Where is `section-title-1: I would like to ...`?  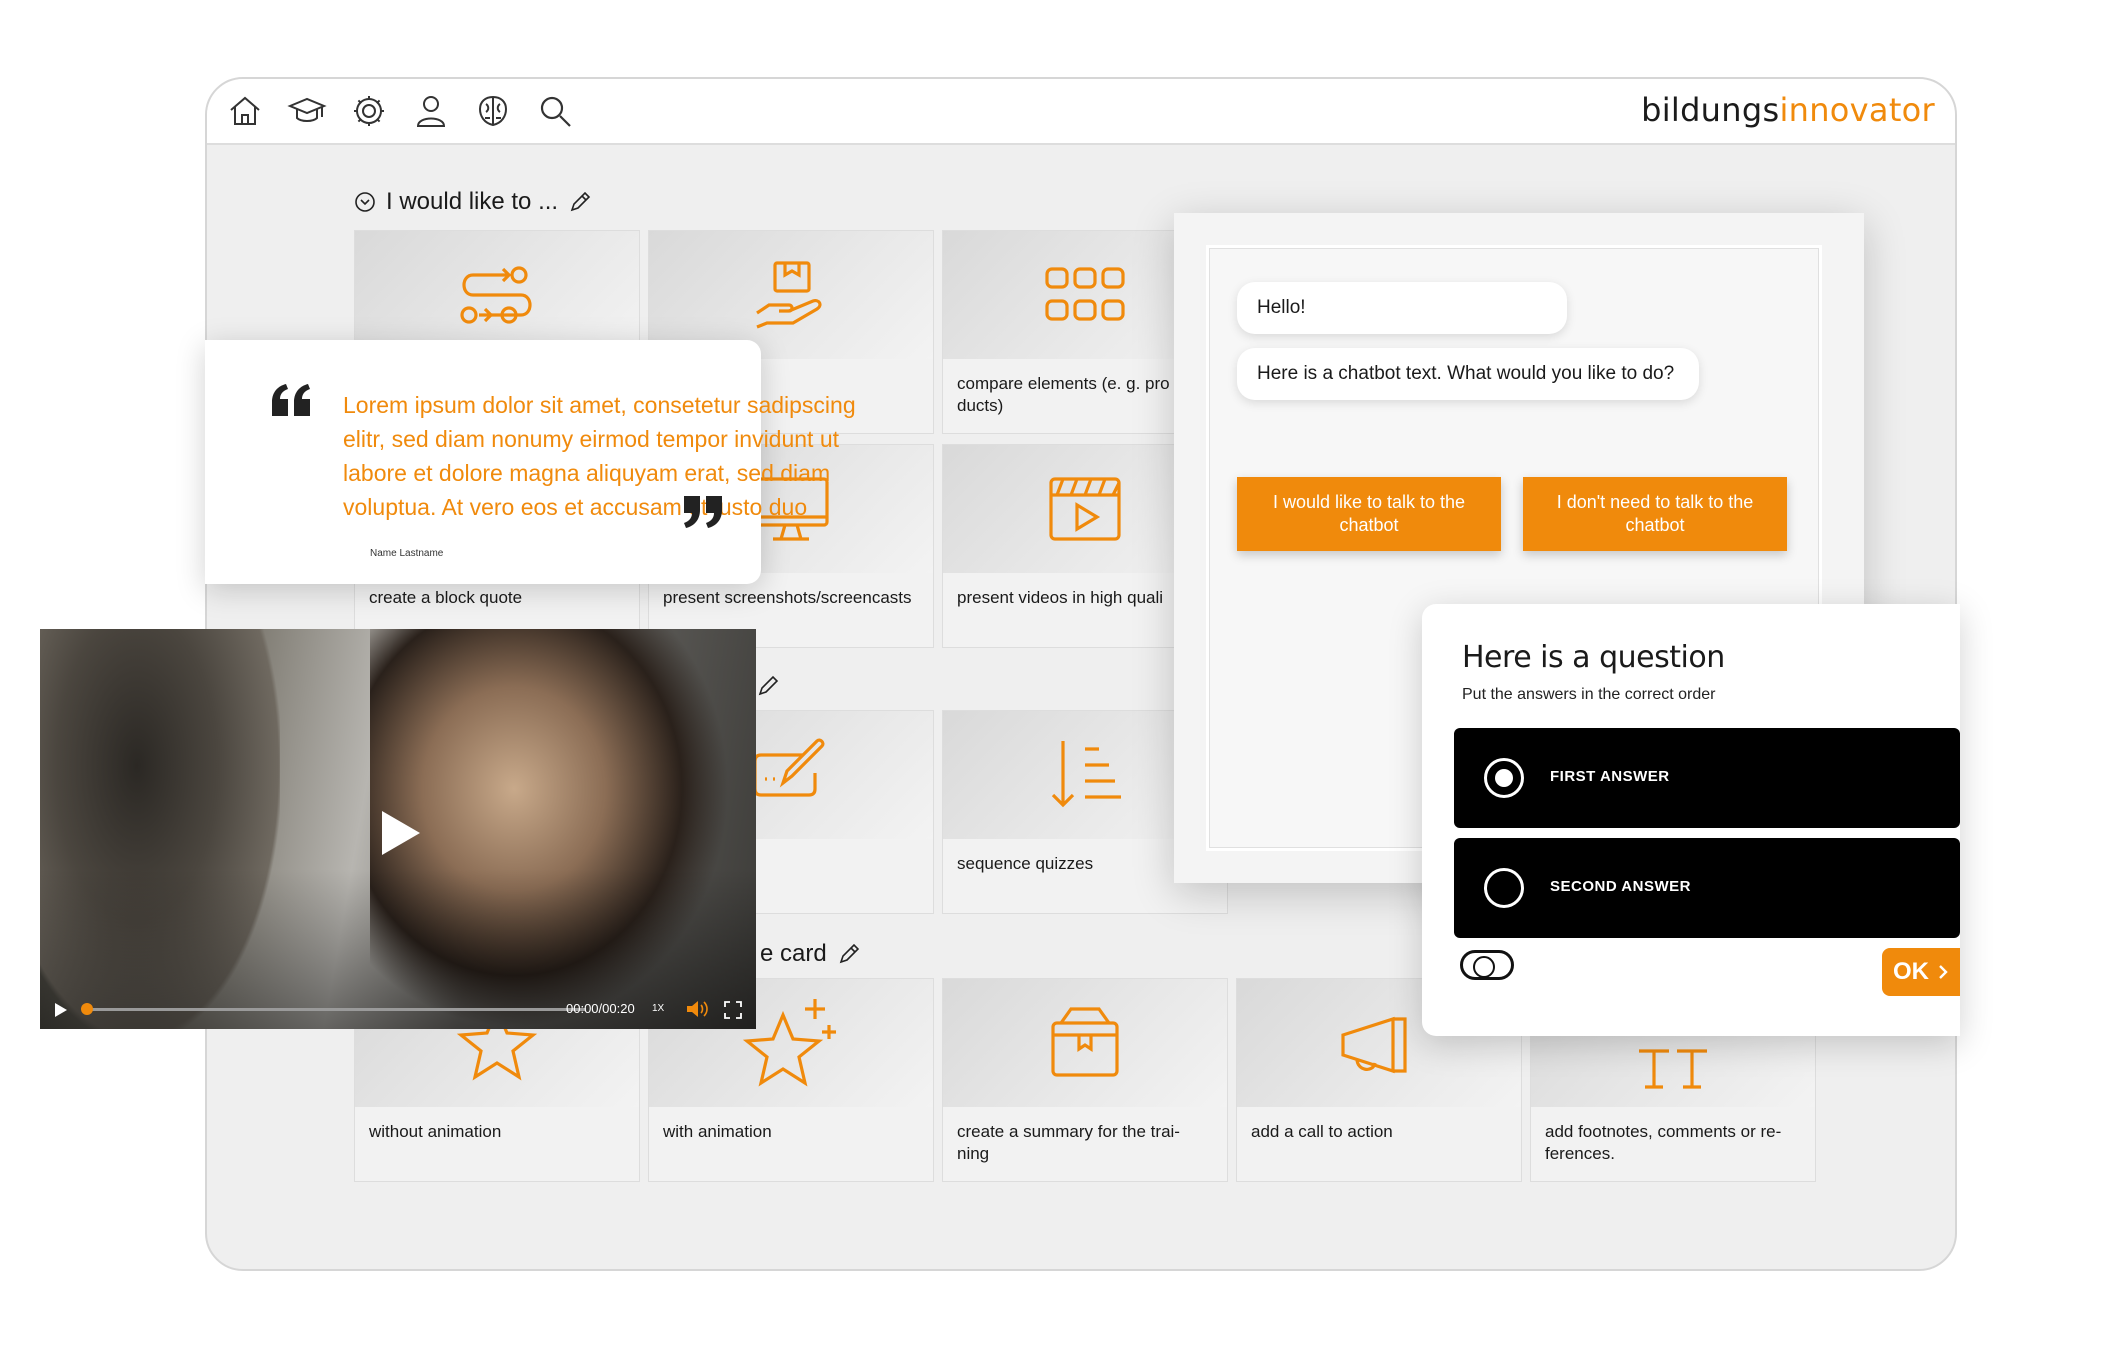 section-title-1: I would like to ... is located at coordinates (473, 202).